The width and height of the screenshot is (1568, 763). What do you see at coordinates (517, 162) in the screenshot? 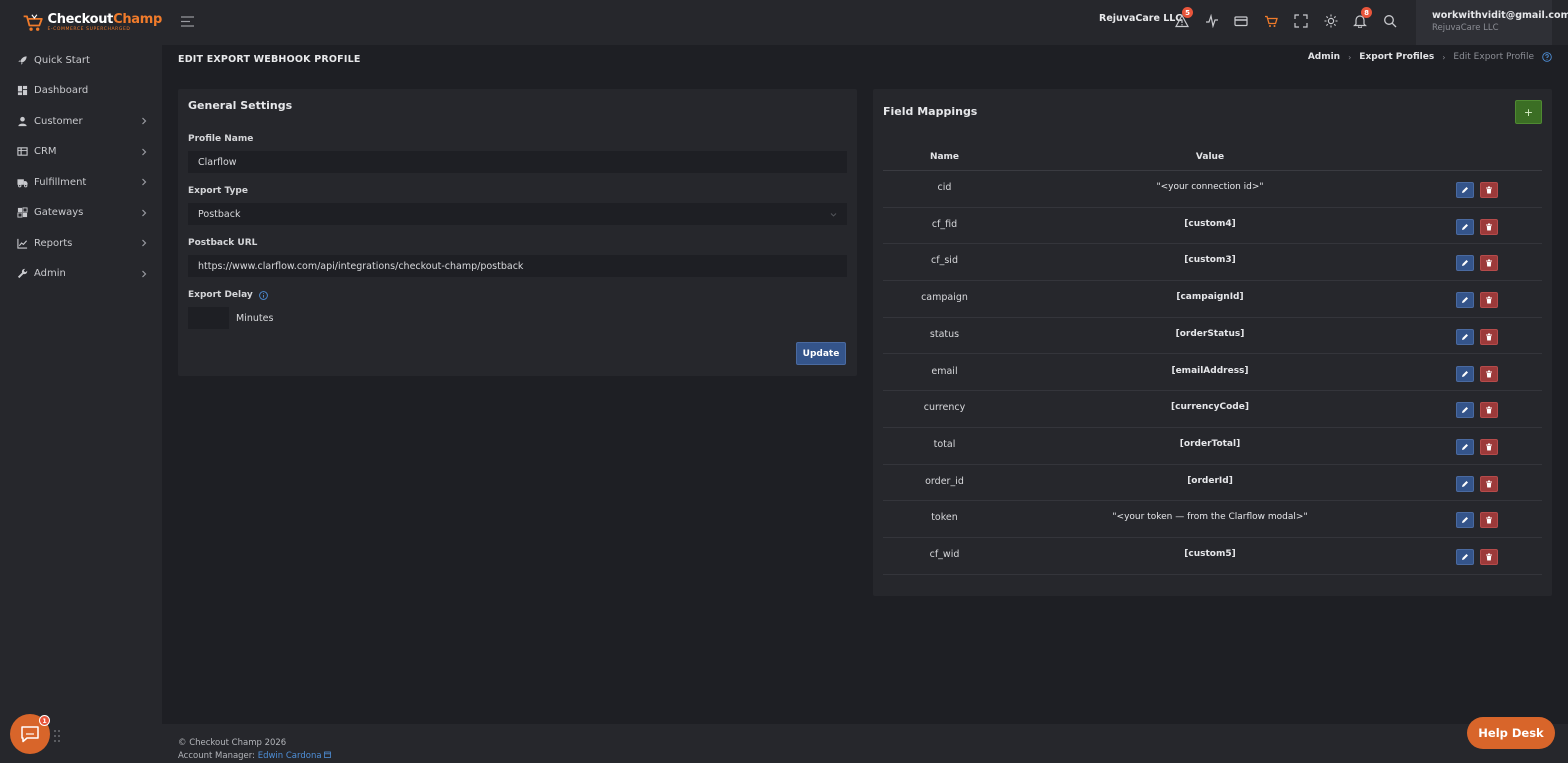
I see `profile-name-input: Clarflow` at bounding box center [517, 162].